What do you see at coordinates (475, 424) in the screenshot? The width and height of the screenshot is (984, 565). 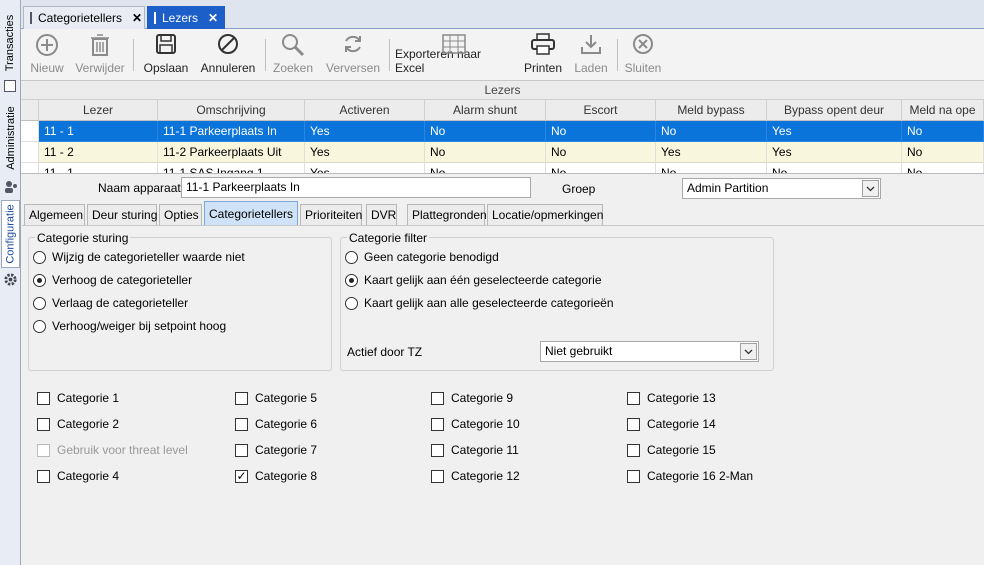 I see `checkbox-categorie-10: Categorie 10` at bounding box center [475, 424].